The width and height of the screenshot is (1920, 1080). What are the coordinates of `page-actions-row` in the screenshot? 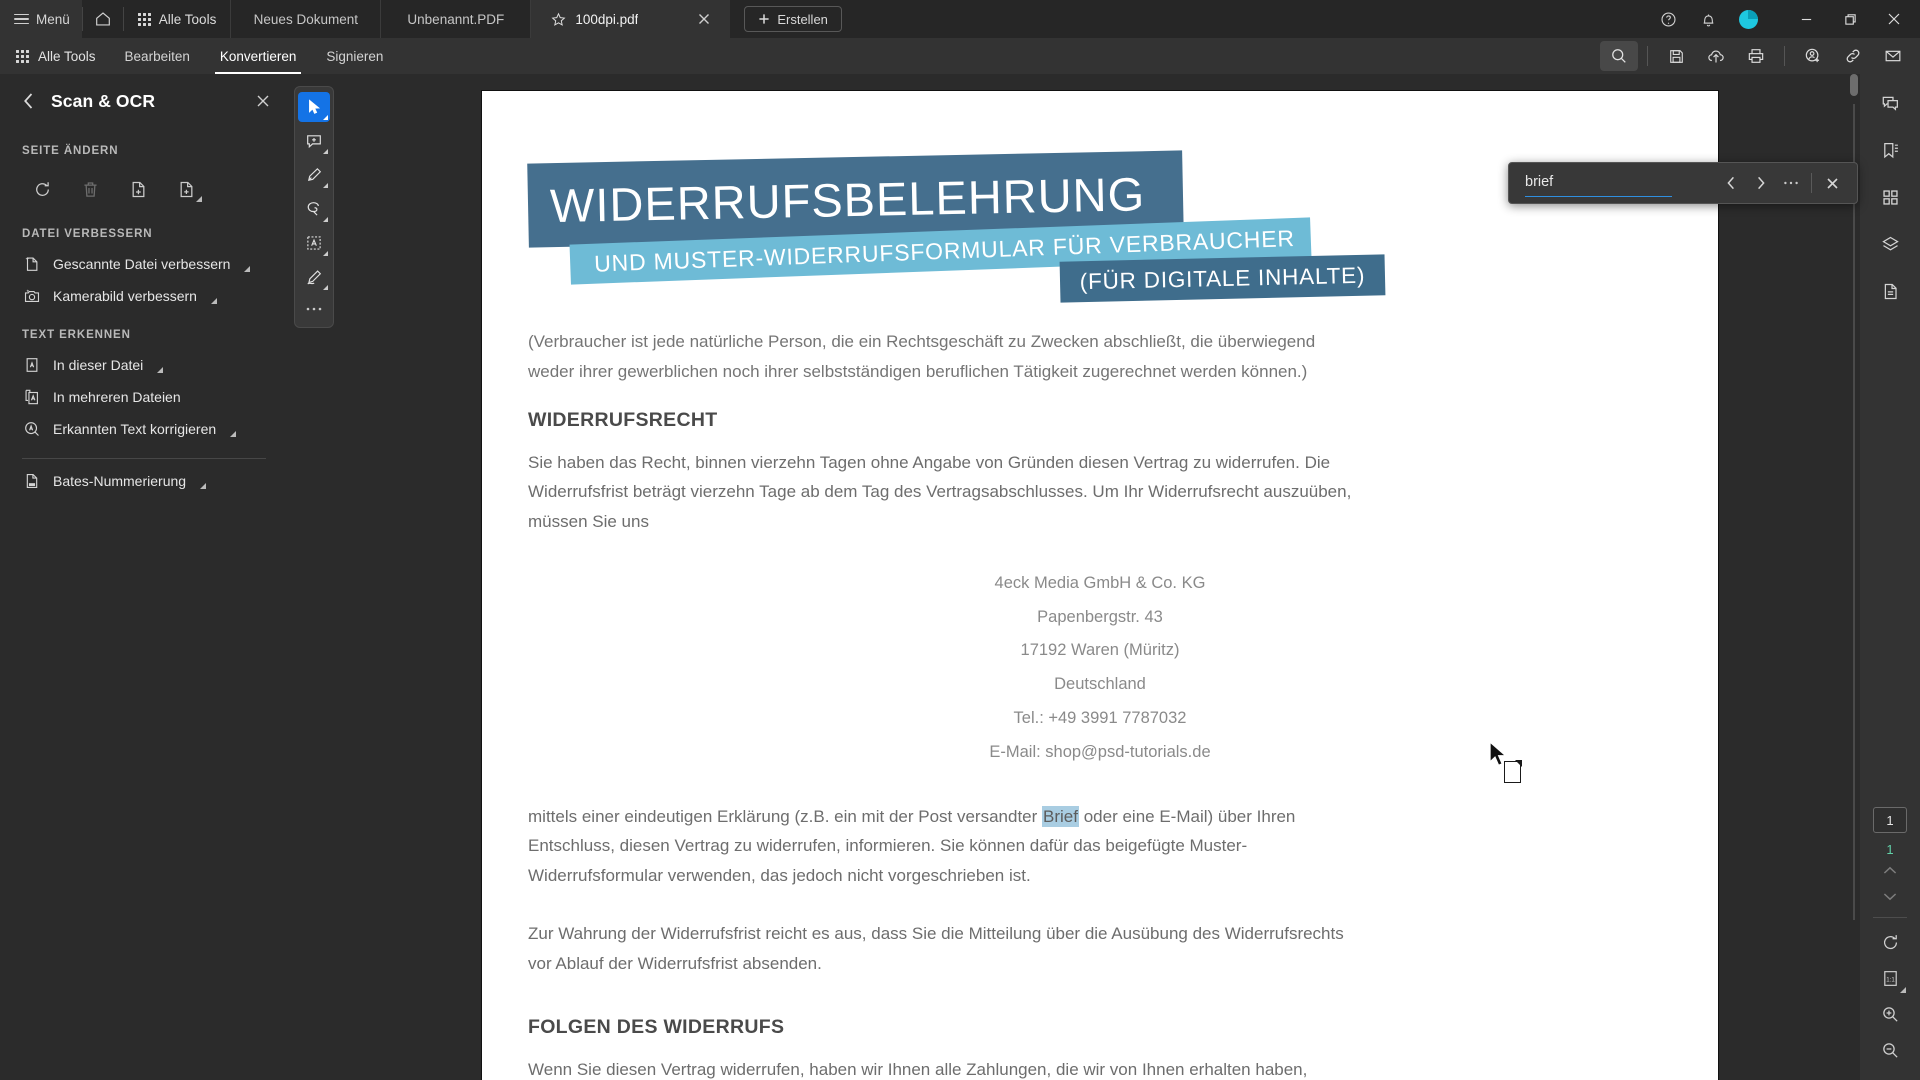 It's located at (144, 188).